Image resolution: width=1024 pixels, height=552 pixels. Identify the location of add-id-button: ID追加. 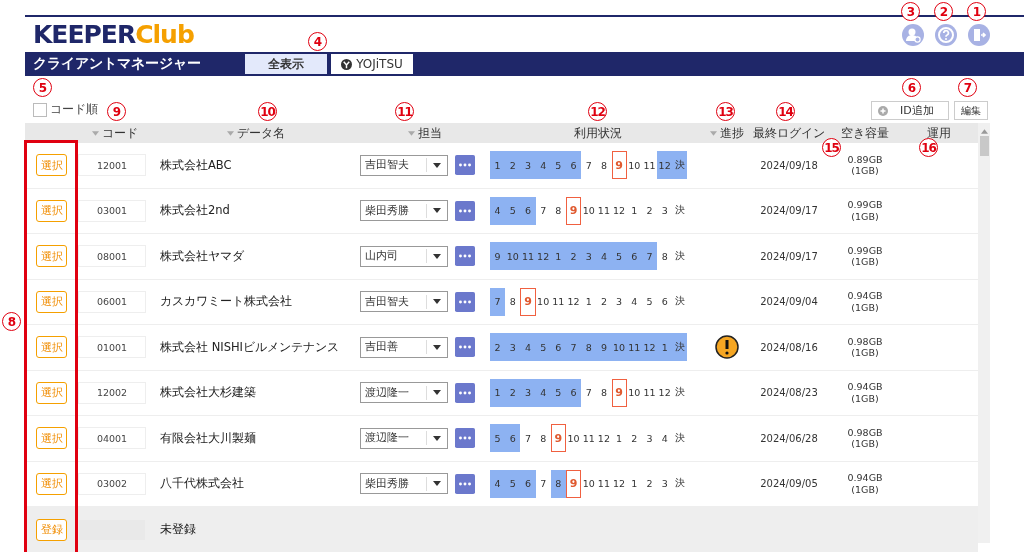
(910, 110).